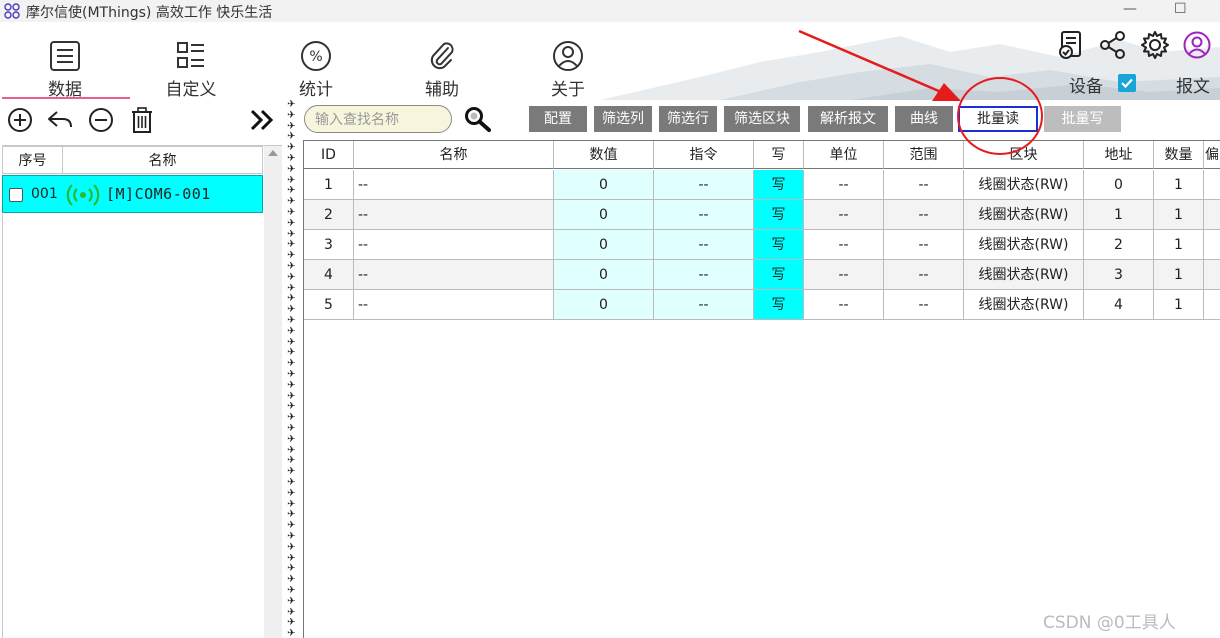  I want to click on title-bar: 摩尔信使(MThings) 高效工作 快乐生活 — ☐, so click(610, 11).